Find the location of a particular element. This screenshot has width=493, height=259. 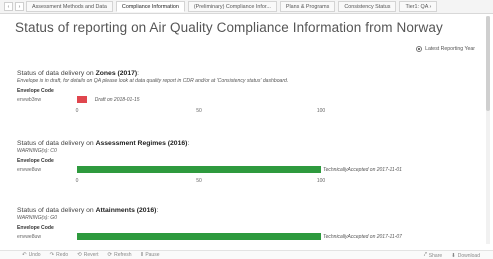

tab-consistency-status: Consistency Status is located at coordinates (367, 6).